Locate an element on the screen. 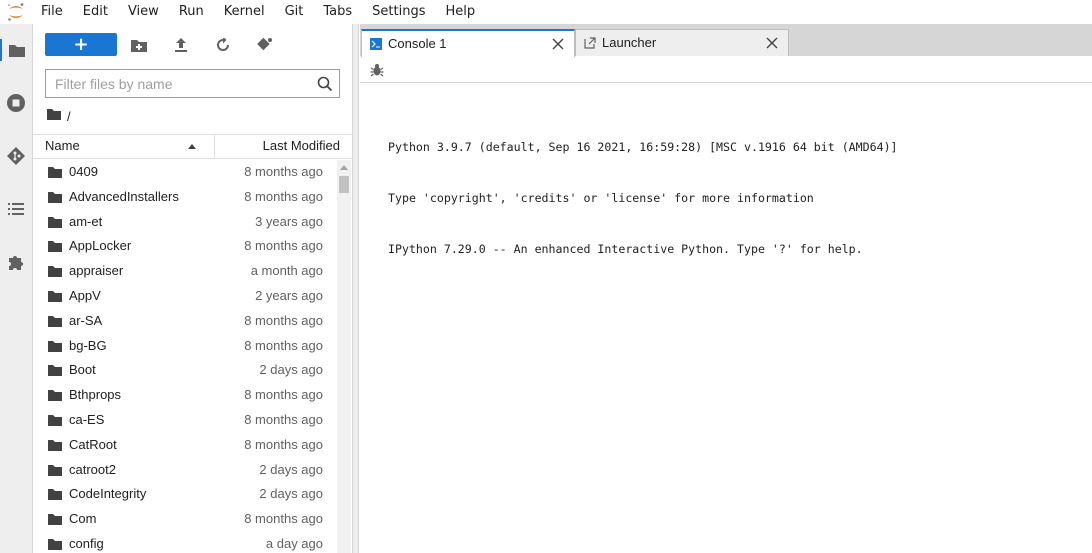  column-header-name: Name is located at coordinates (124, 146).